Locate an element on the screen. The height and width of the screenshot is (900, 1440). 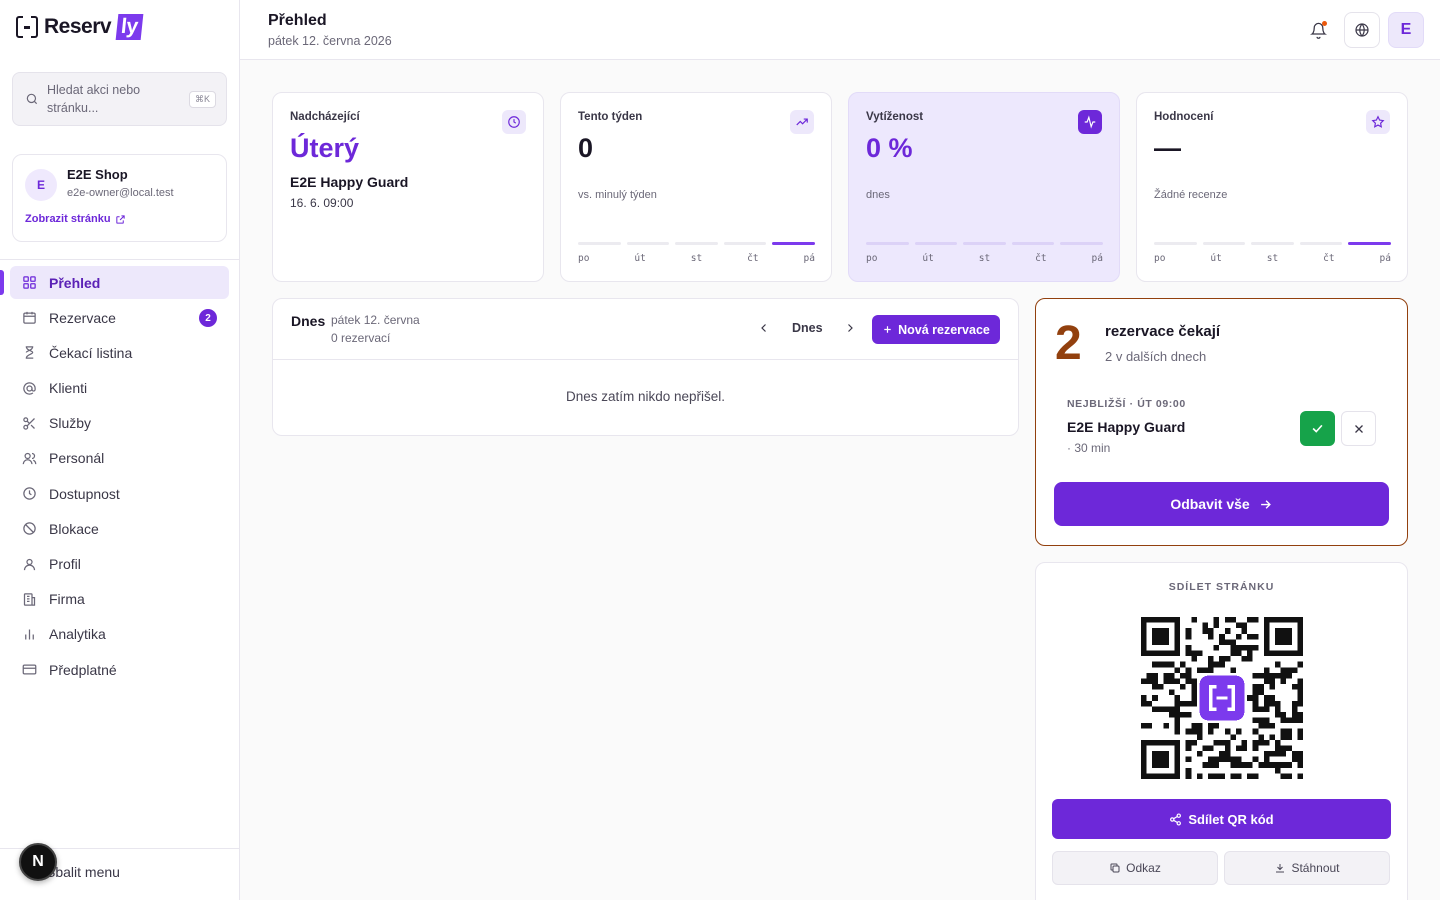
occupancy-value: 0 % is located at coordinates (889, 148).